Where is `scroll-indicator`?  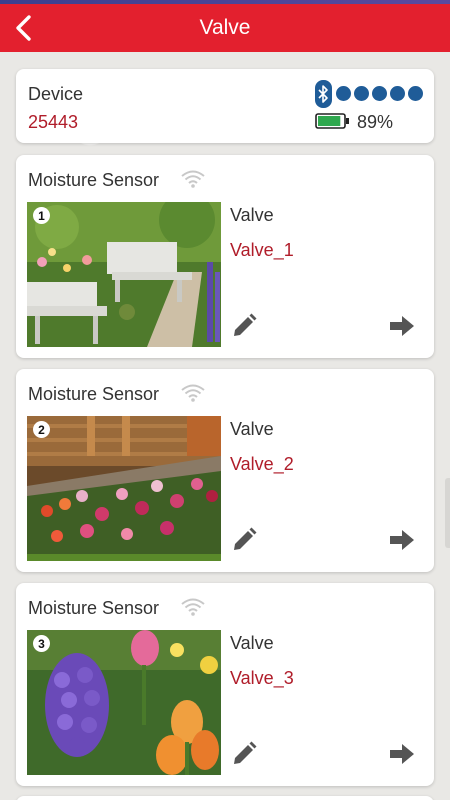
scroll-indicator is located at coordinates (447, 513).